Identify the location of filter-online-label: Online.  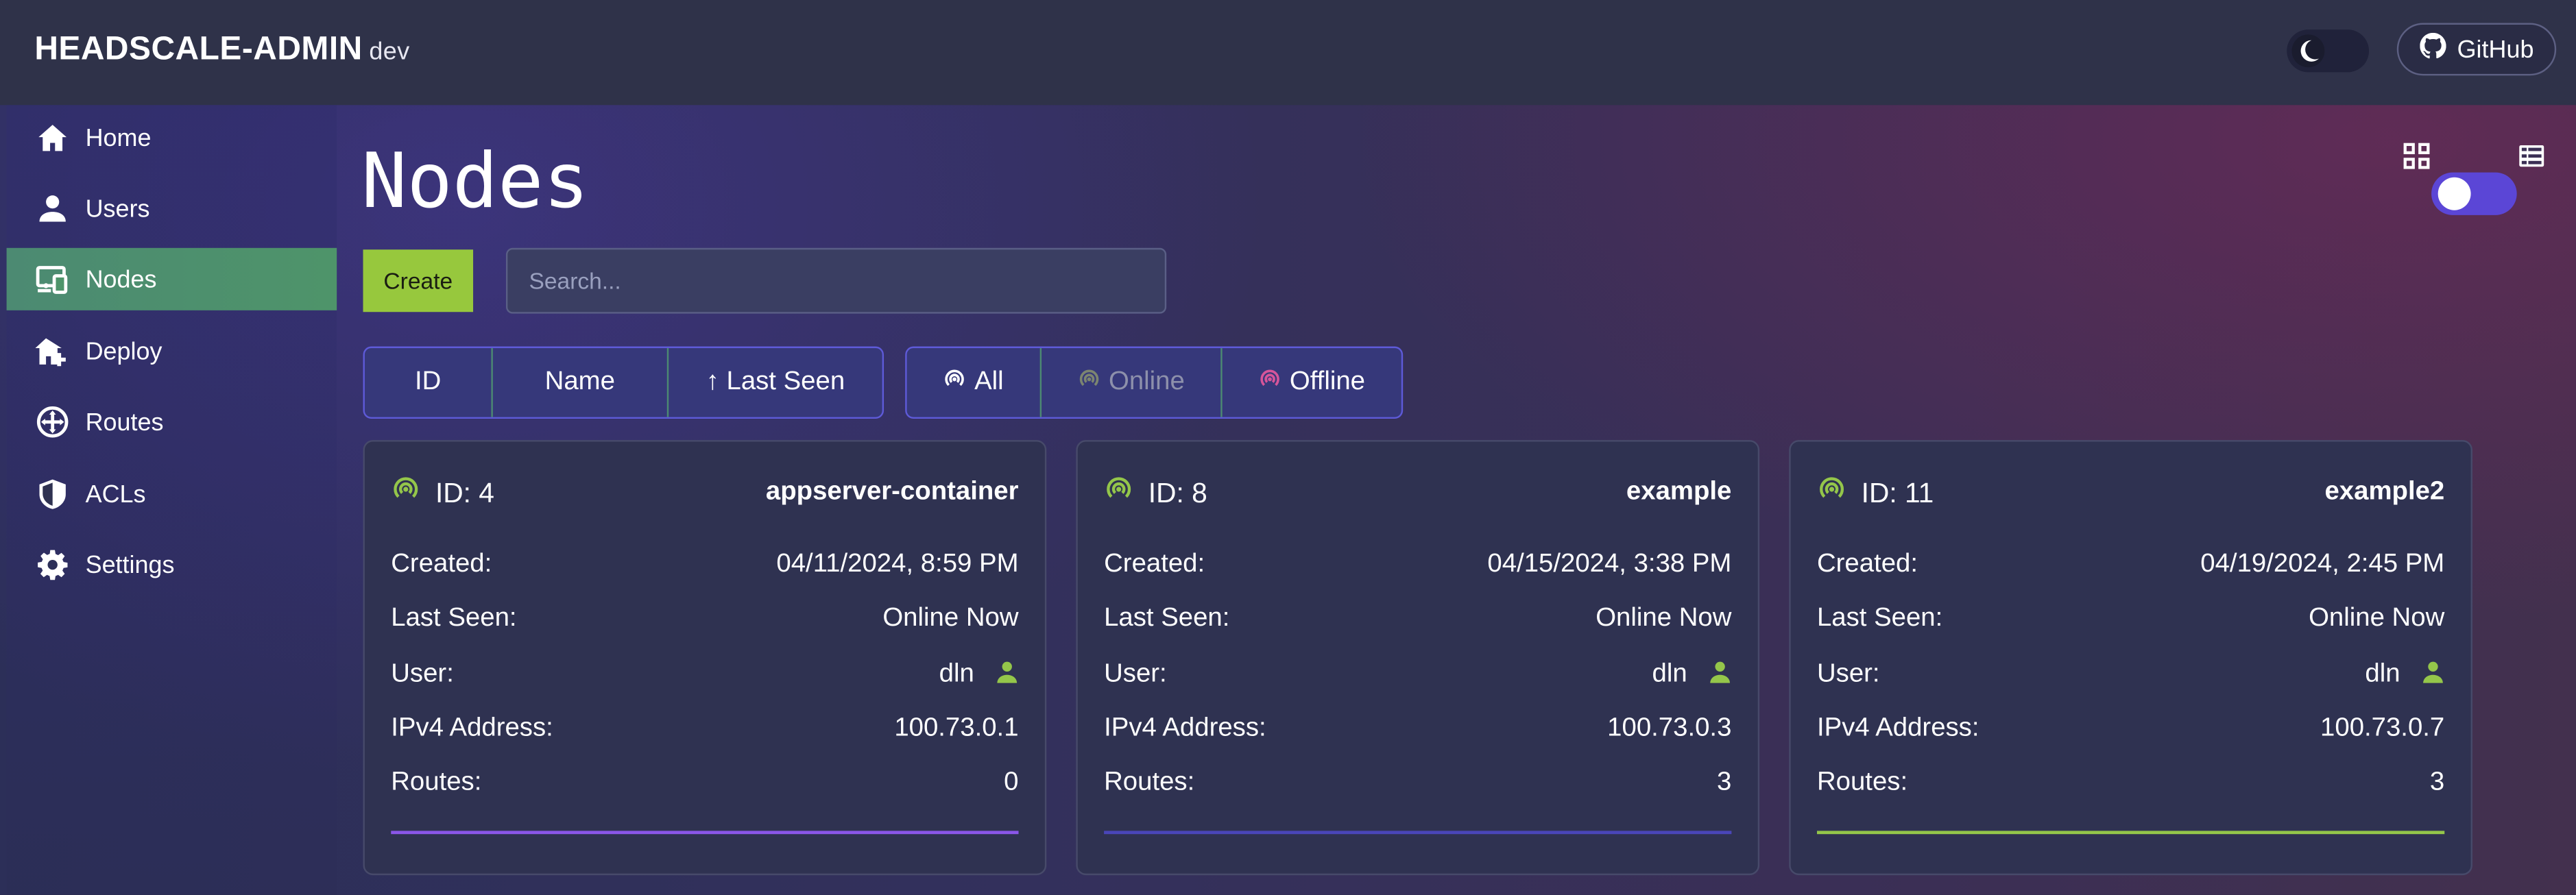
(1147, 381).